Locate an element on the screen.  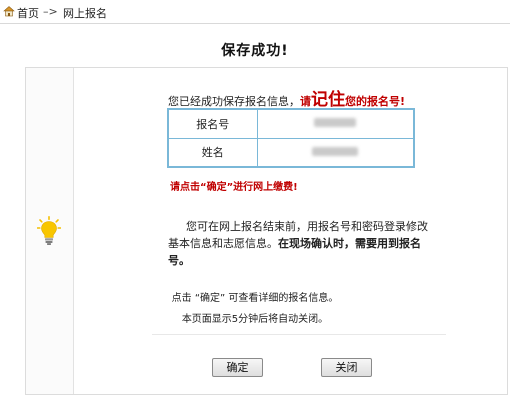
click-hint: 点击 “确定” 可查看详细的报名信息。 is located at coordinates (255, 298).